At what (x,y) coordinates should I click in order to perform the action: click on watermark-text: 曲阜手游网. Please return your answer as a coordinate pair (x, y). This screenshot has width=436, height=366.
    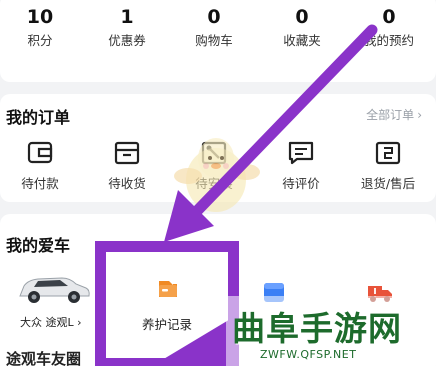
    Looking at the image, I should click on (317, 328).